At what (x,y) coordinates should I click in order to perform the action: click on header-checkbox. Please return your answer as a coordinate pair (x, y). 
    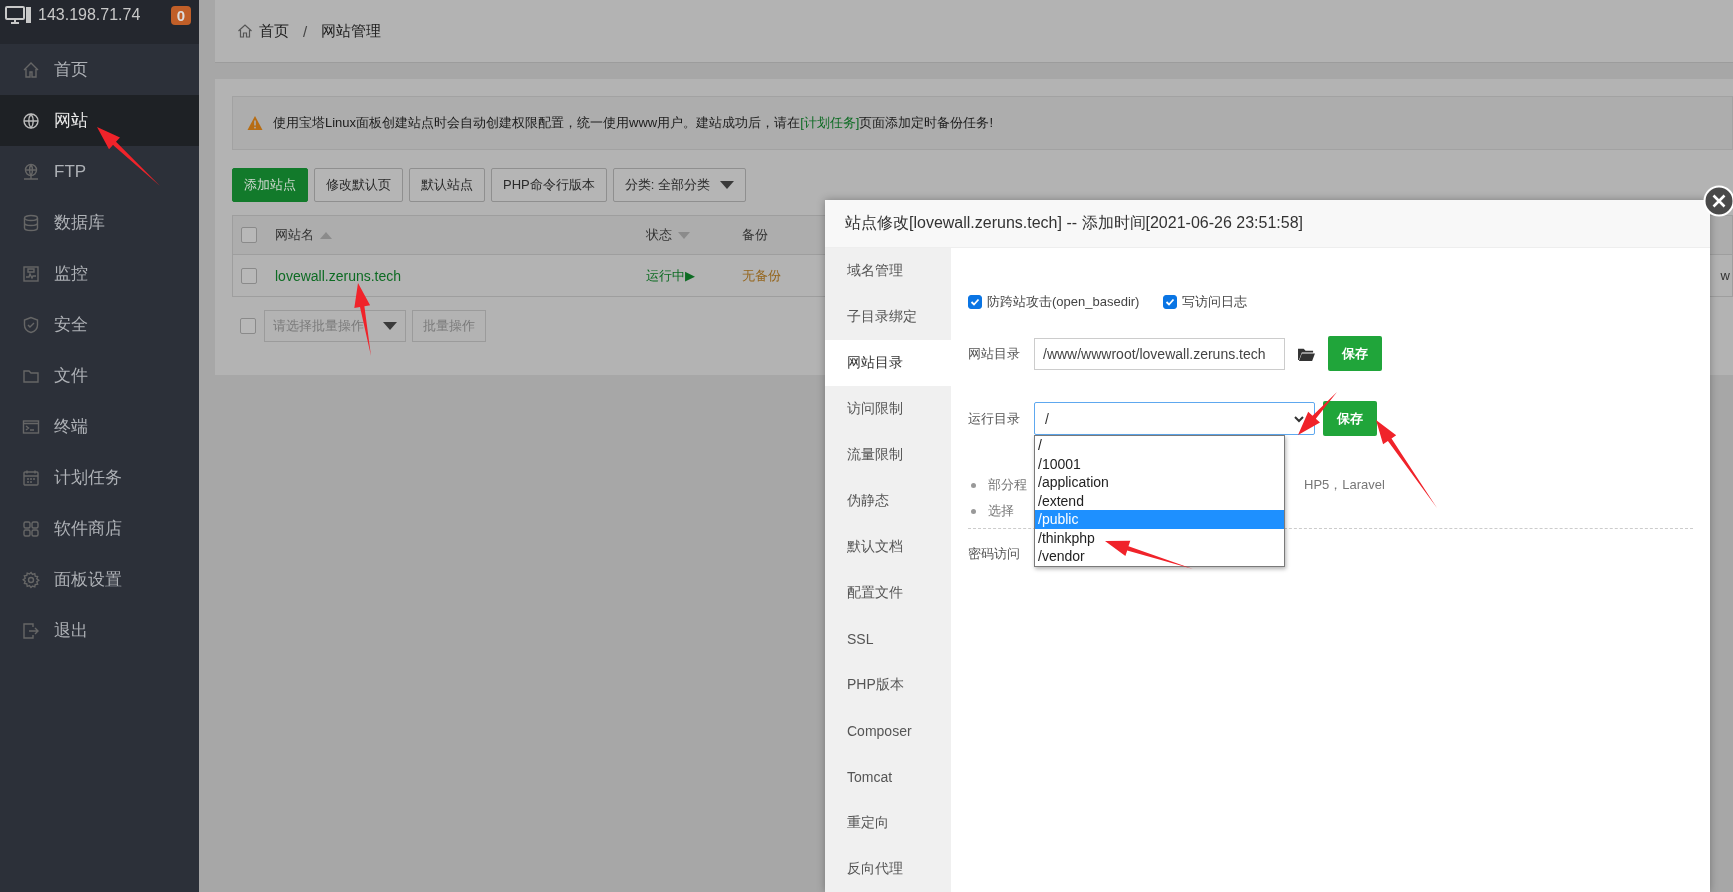
    Looking at the image, I should click on (249, 235).